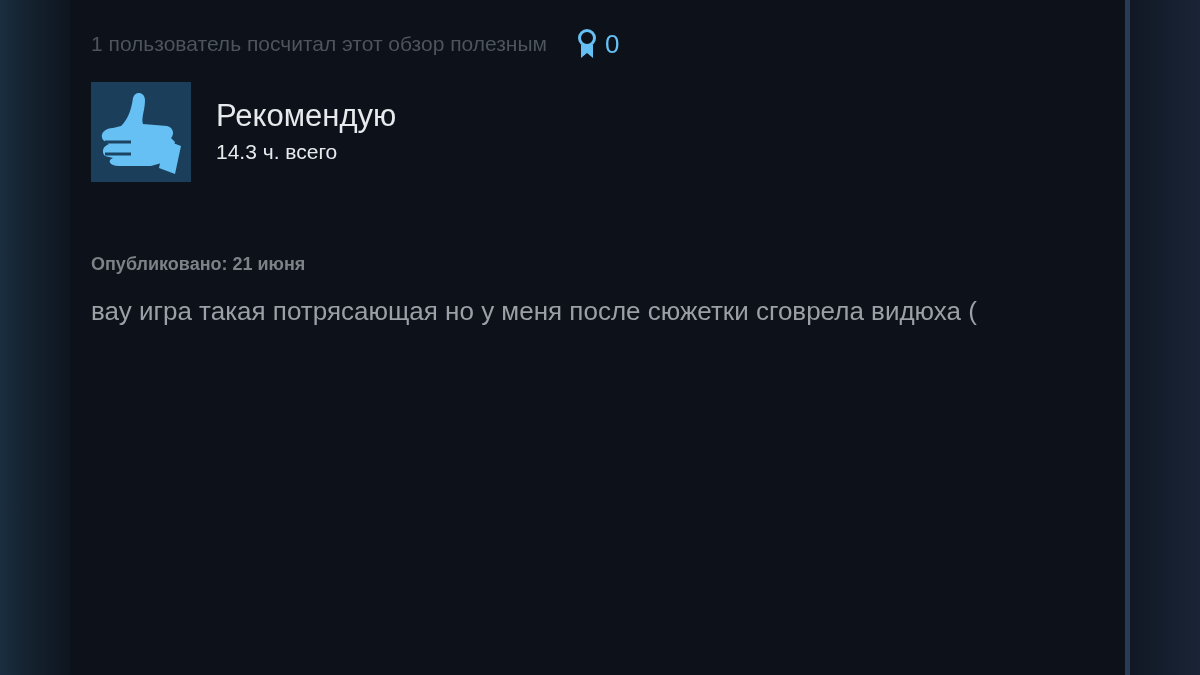 The height and width of the screenshot is (675, 1200). What do you see at coordinates (587, 44) in the screenshot?
I see `award-icon` at bounding box center [587, 44].